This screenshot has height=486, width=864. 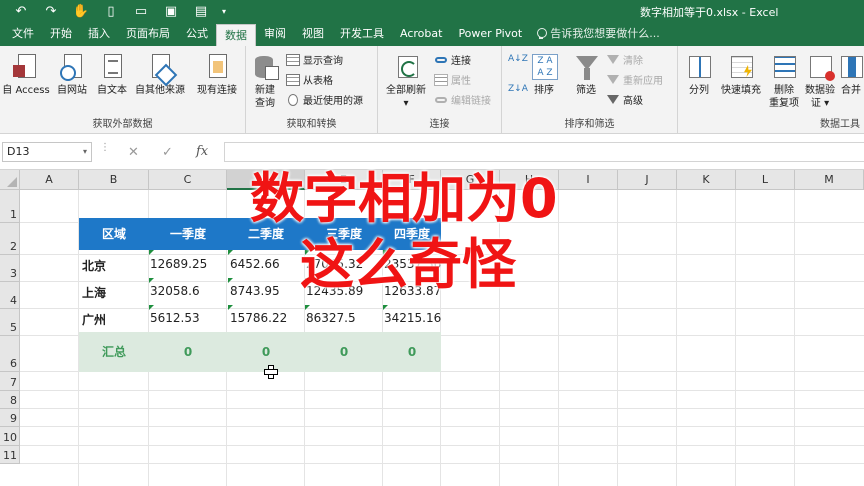 I want to click on touch-mode-icon: ✋, so click(x=81, y=11).